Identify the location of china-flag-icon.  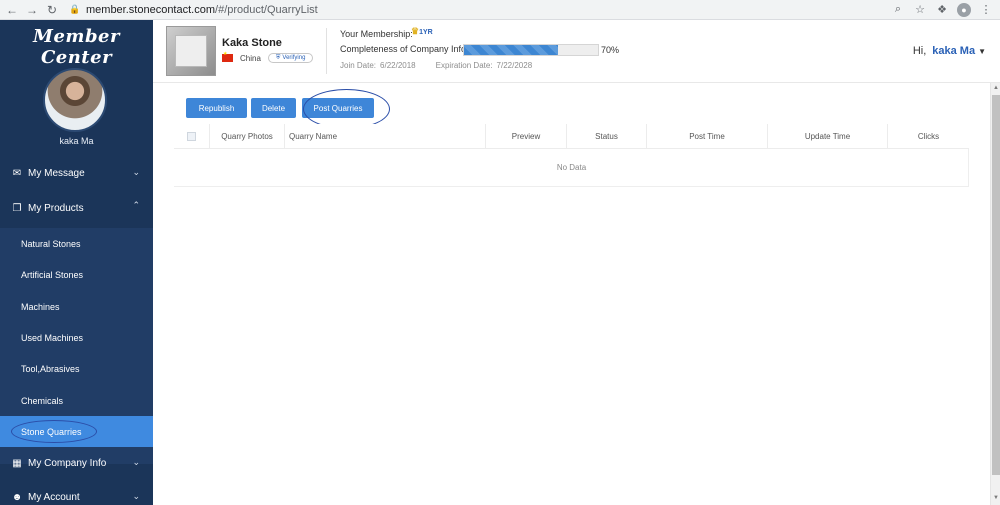
(227, 56).